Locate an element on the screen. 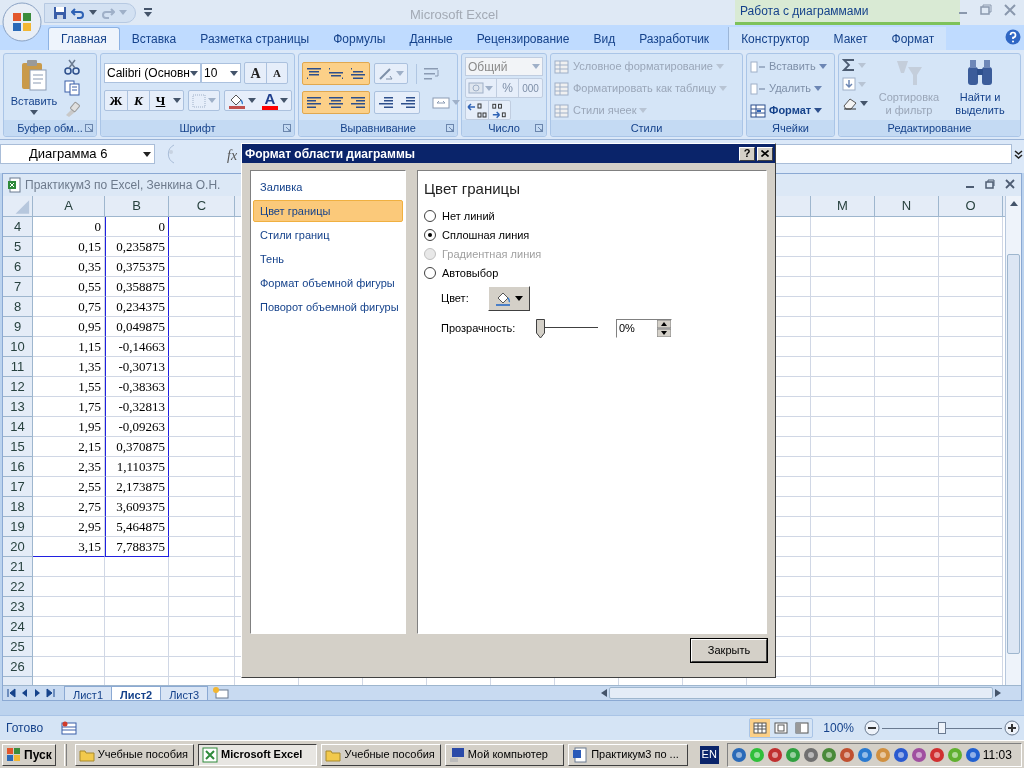  ribbon-tab: Вид is located at coordinates (604, 38).